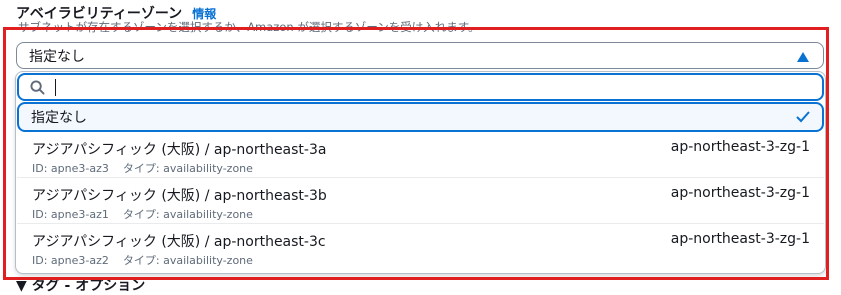  What do you see at coordinates (179, 150) in the screenshot?
I see `option-name: アジアパシフィック (大阪) / ap-northeast-3a` at bounding box center [179, 150].